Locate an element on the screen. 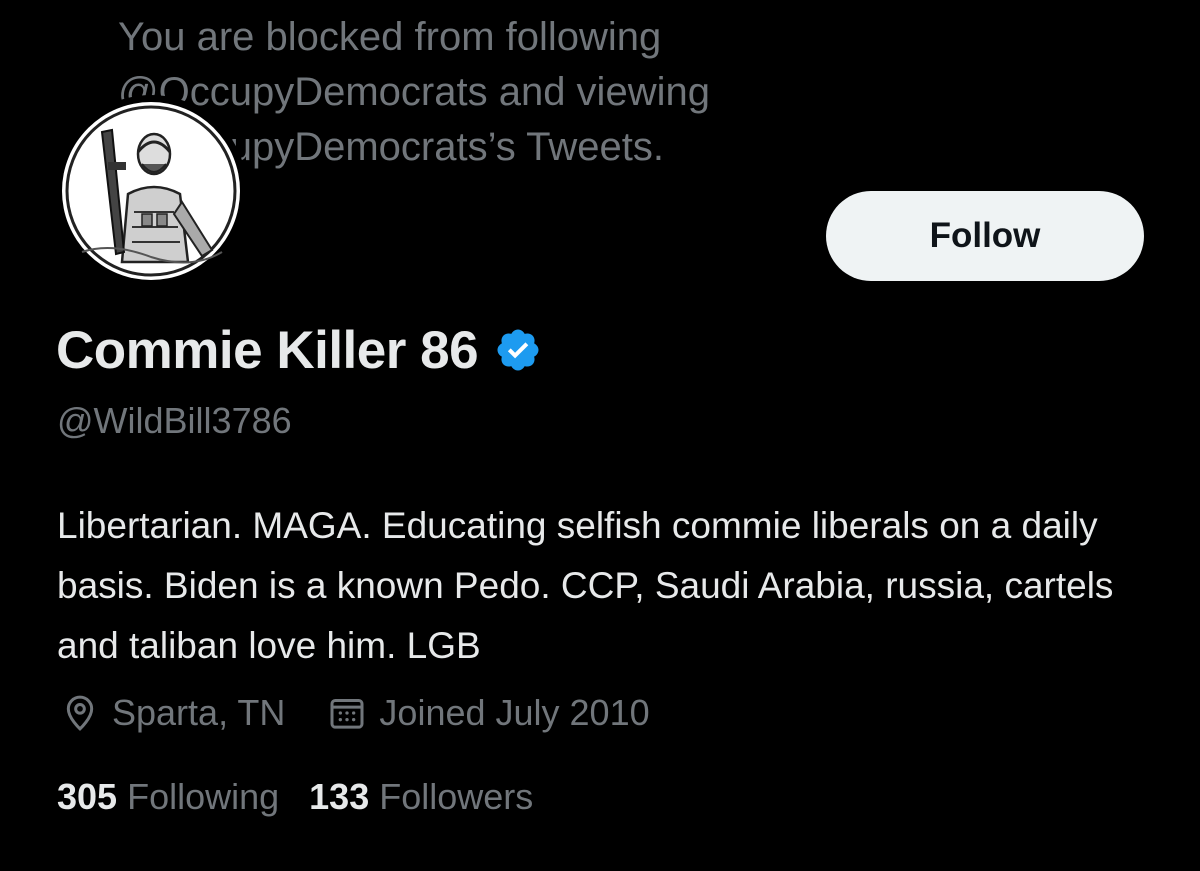  verified-badge-icon is located at coordinates (518, 350).